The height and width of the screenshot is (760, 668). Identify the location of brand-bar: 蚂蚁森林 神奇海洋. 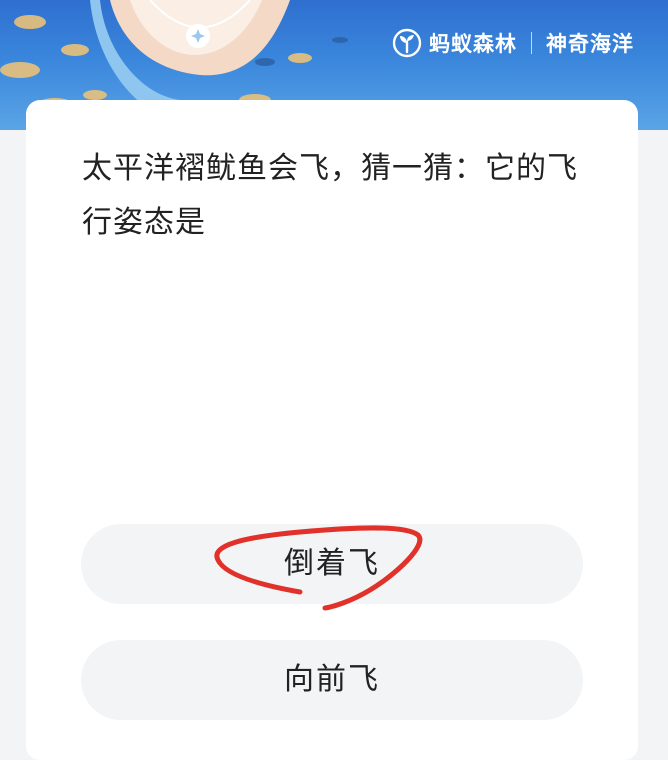
(512, 43).